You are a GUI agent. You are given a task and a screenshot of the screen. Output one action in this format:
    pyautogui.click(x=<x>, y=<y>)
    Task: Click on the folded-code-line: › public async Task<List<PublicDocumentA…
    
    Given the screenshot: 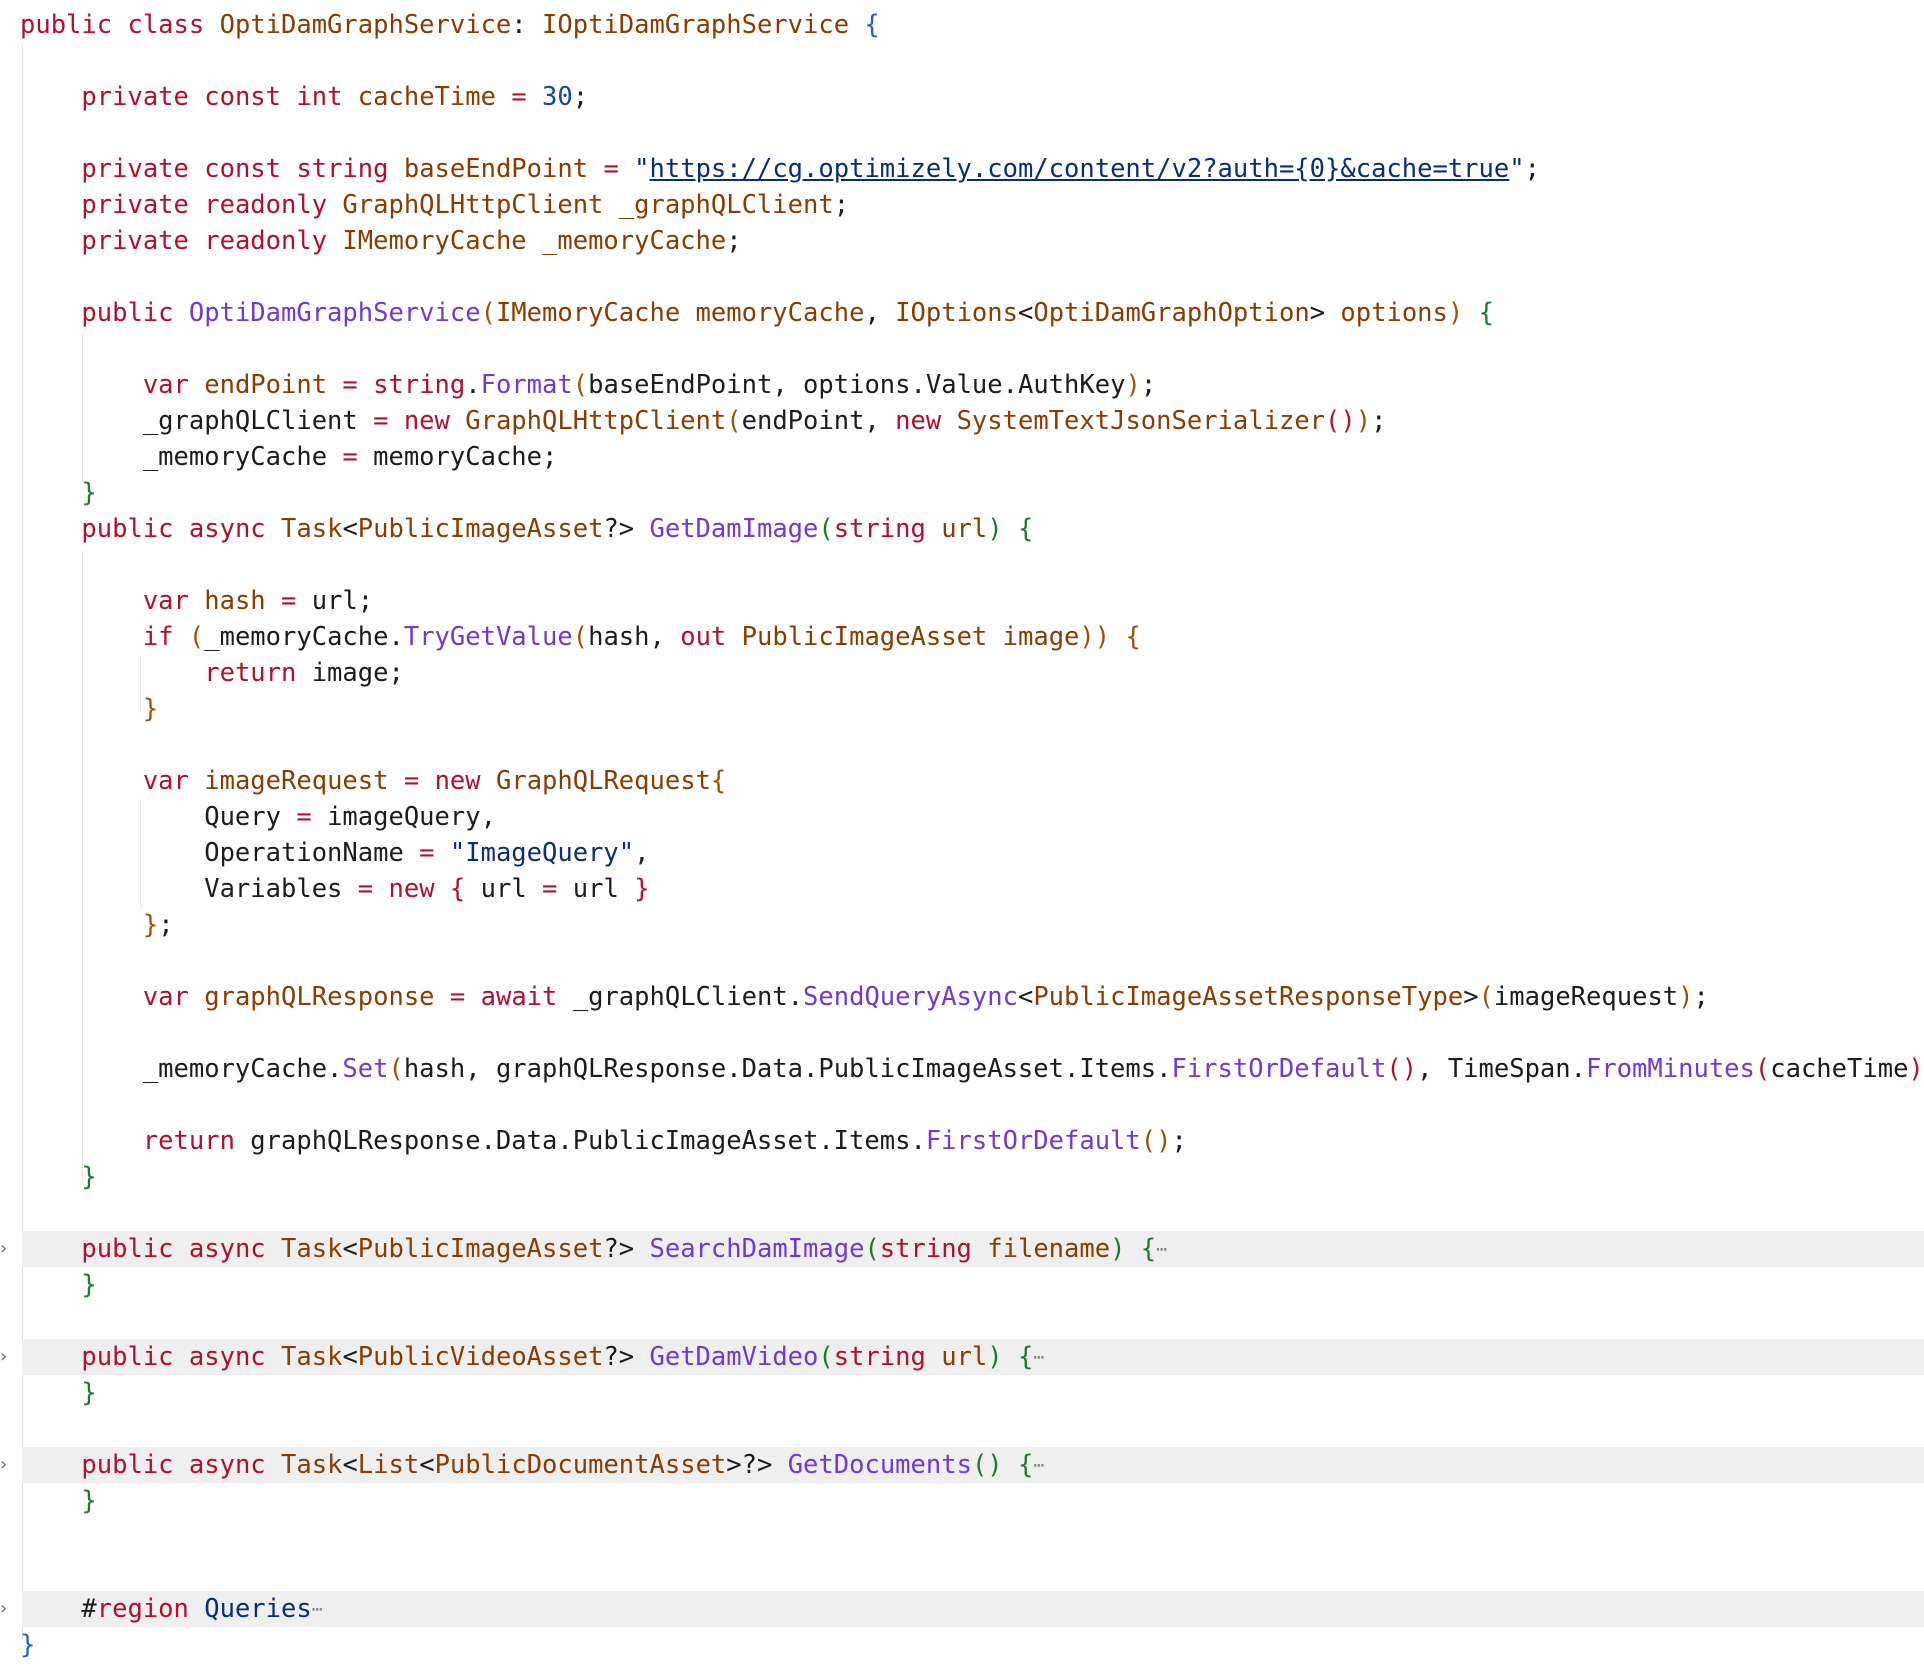 What is the action you would take?
    pyautogui.click(x=962, y=1465)
    